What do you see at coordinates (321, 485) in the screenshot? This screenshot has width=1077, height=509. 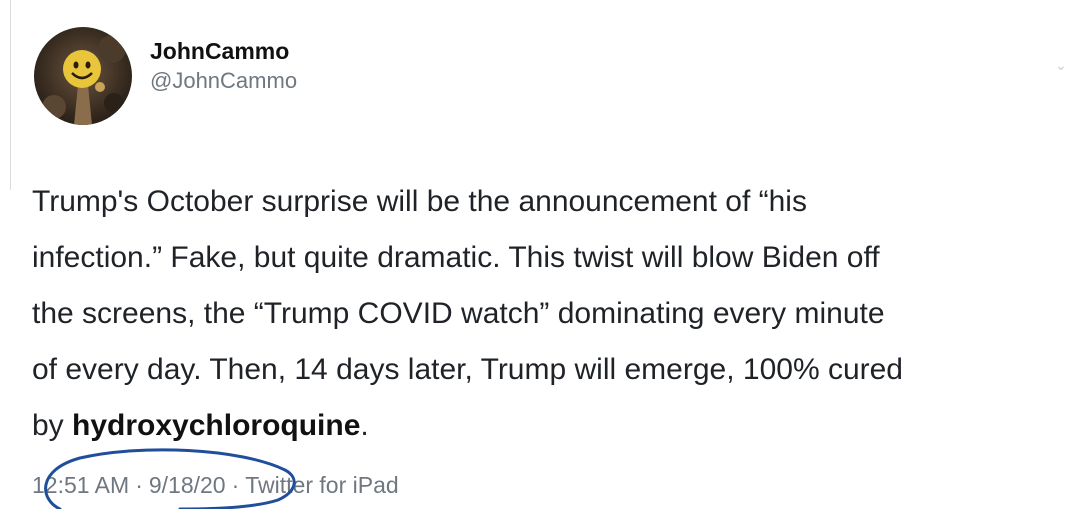 I see `tweet-source: Twitter for iPad` at bounding box center [321, 485].